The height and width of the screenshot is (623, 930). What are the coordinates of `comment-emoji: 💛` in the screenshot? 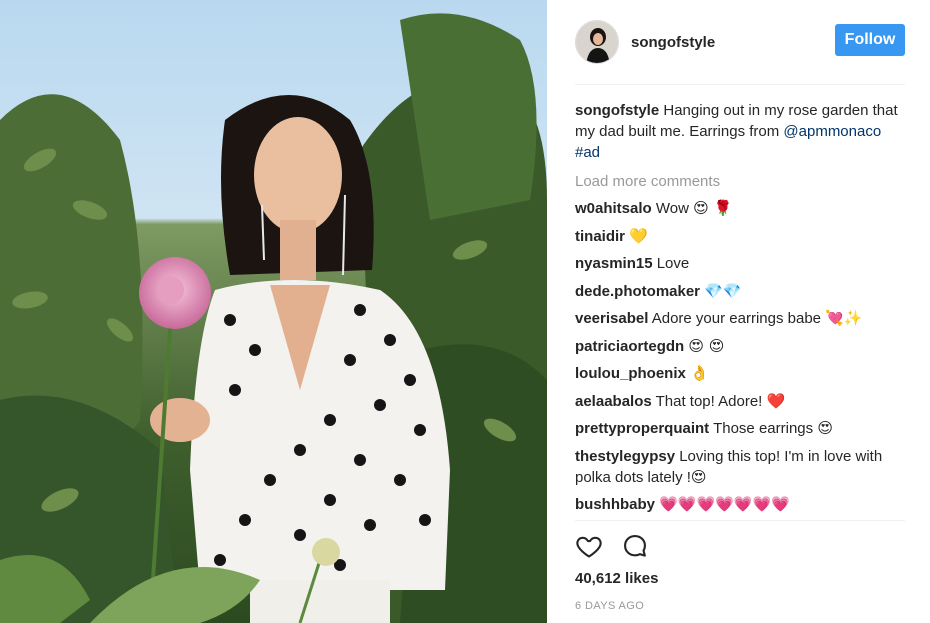 It's located at (638, 235).